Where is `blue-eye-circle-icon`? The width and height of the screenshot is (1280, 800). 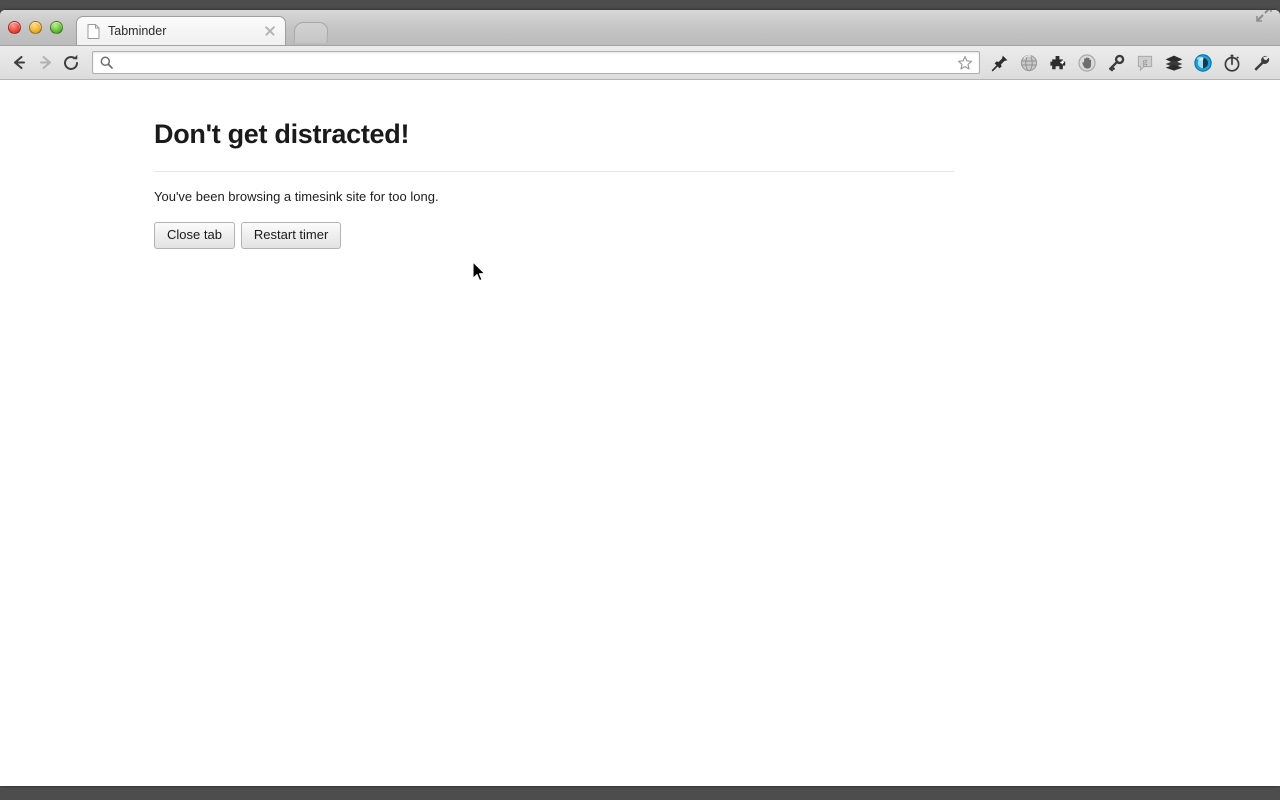
blue-eye-circle-icon is located at coordinates (1202, 62).